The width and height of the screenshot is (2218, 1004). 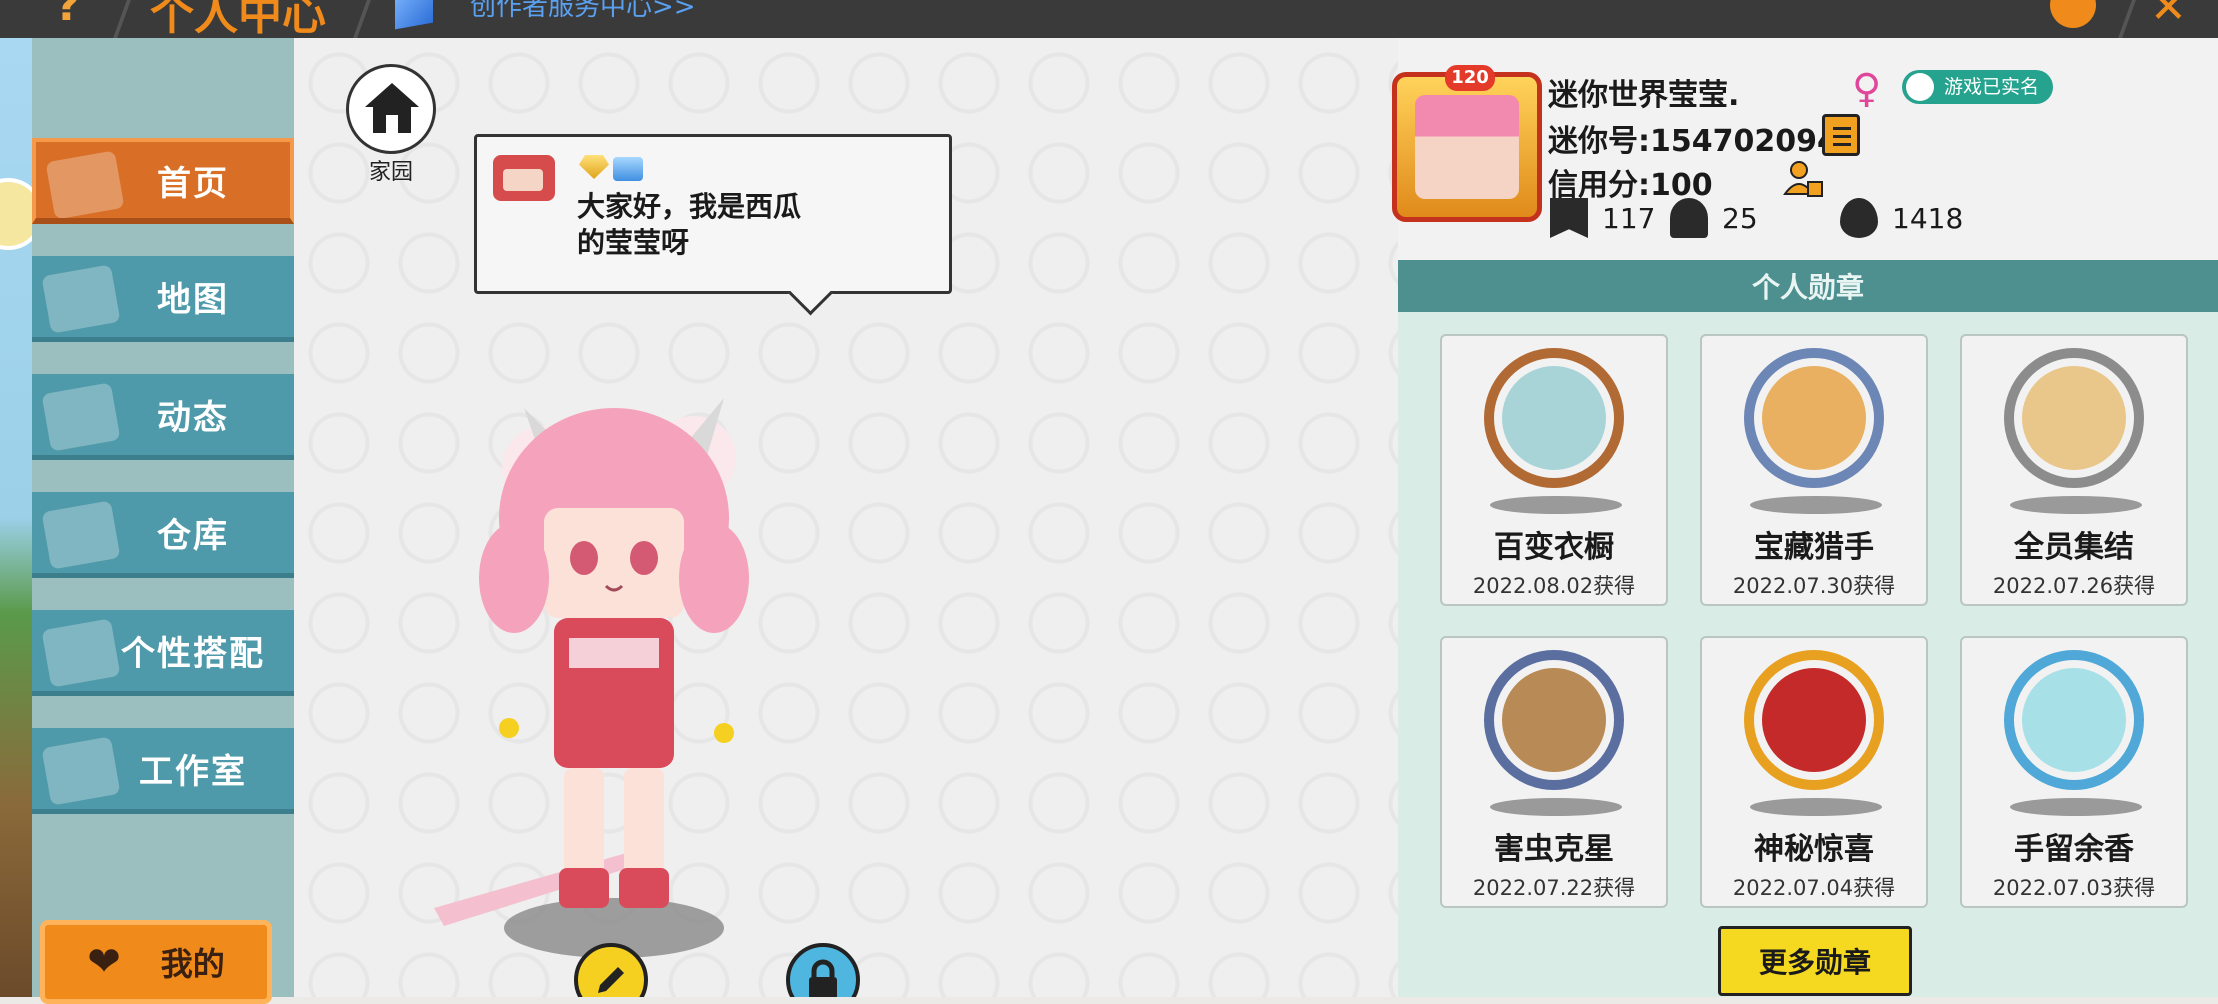 I want to click on badge-date: 2022.08.02获得, so click(x=1554, y=586).